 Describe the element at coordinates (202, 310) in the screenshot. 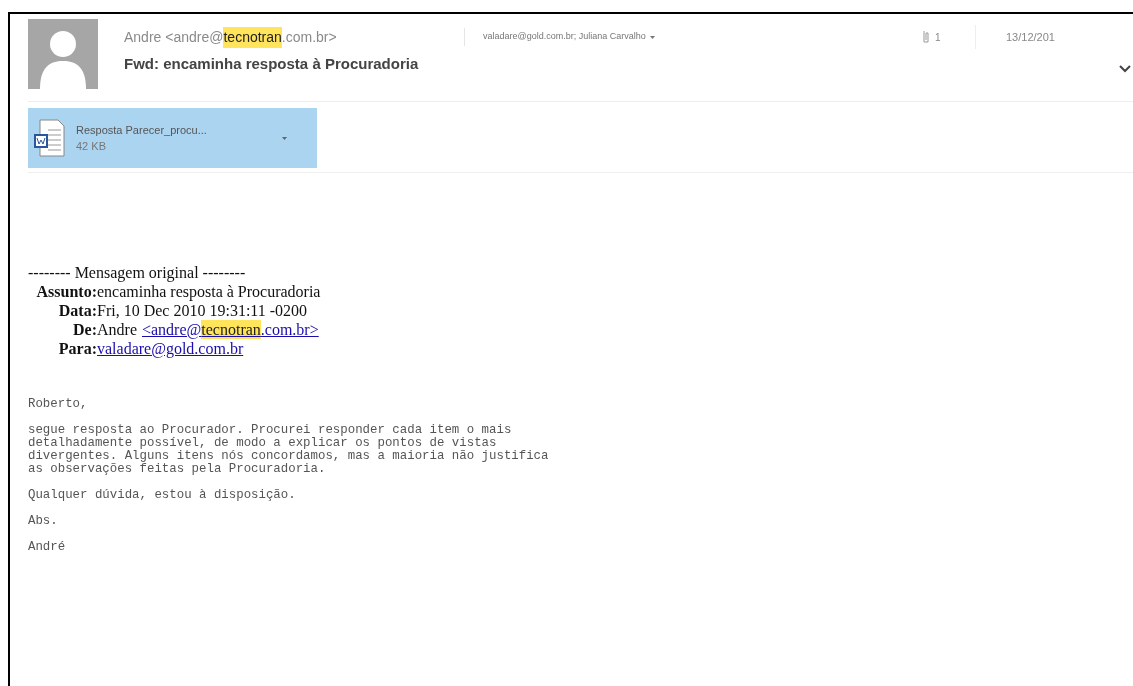

I see `field-value: Fri, 10 Dec 2010 19:31:11 -0200` at that location.